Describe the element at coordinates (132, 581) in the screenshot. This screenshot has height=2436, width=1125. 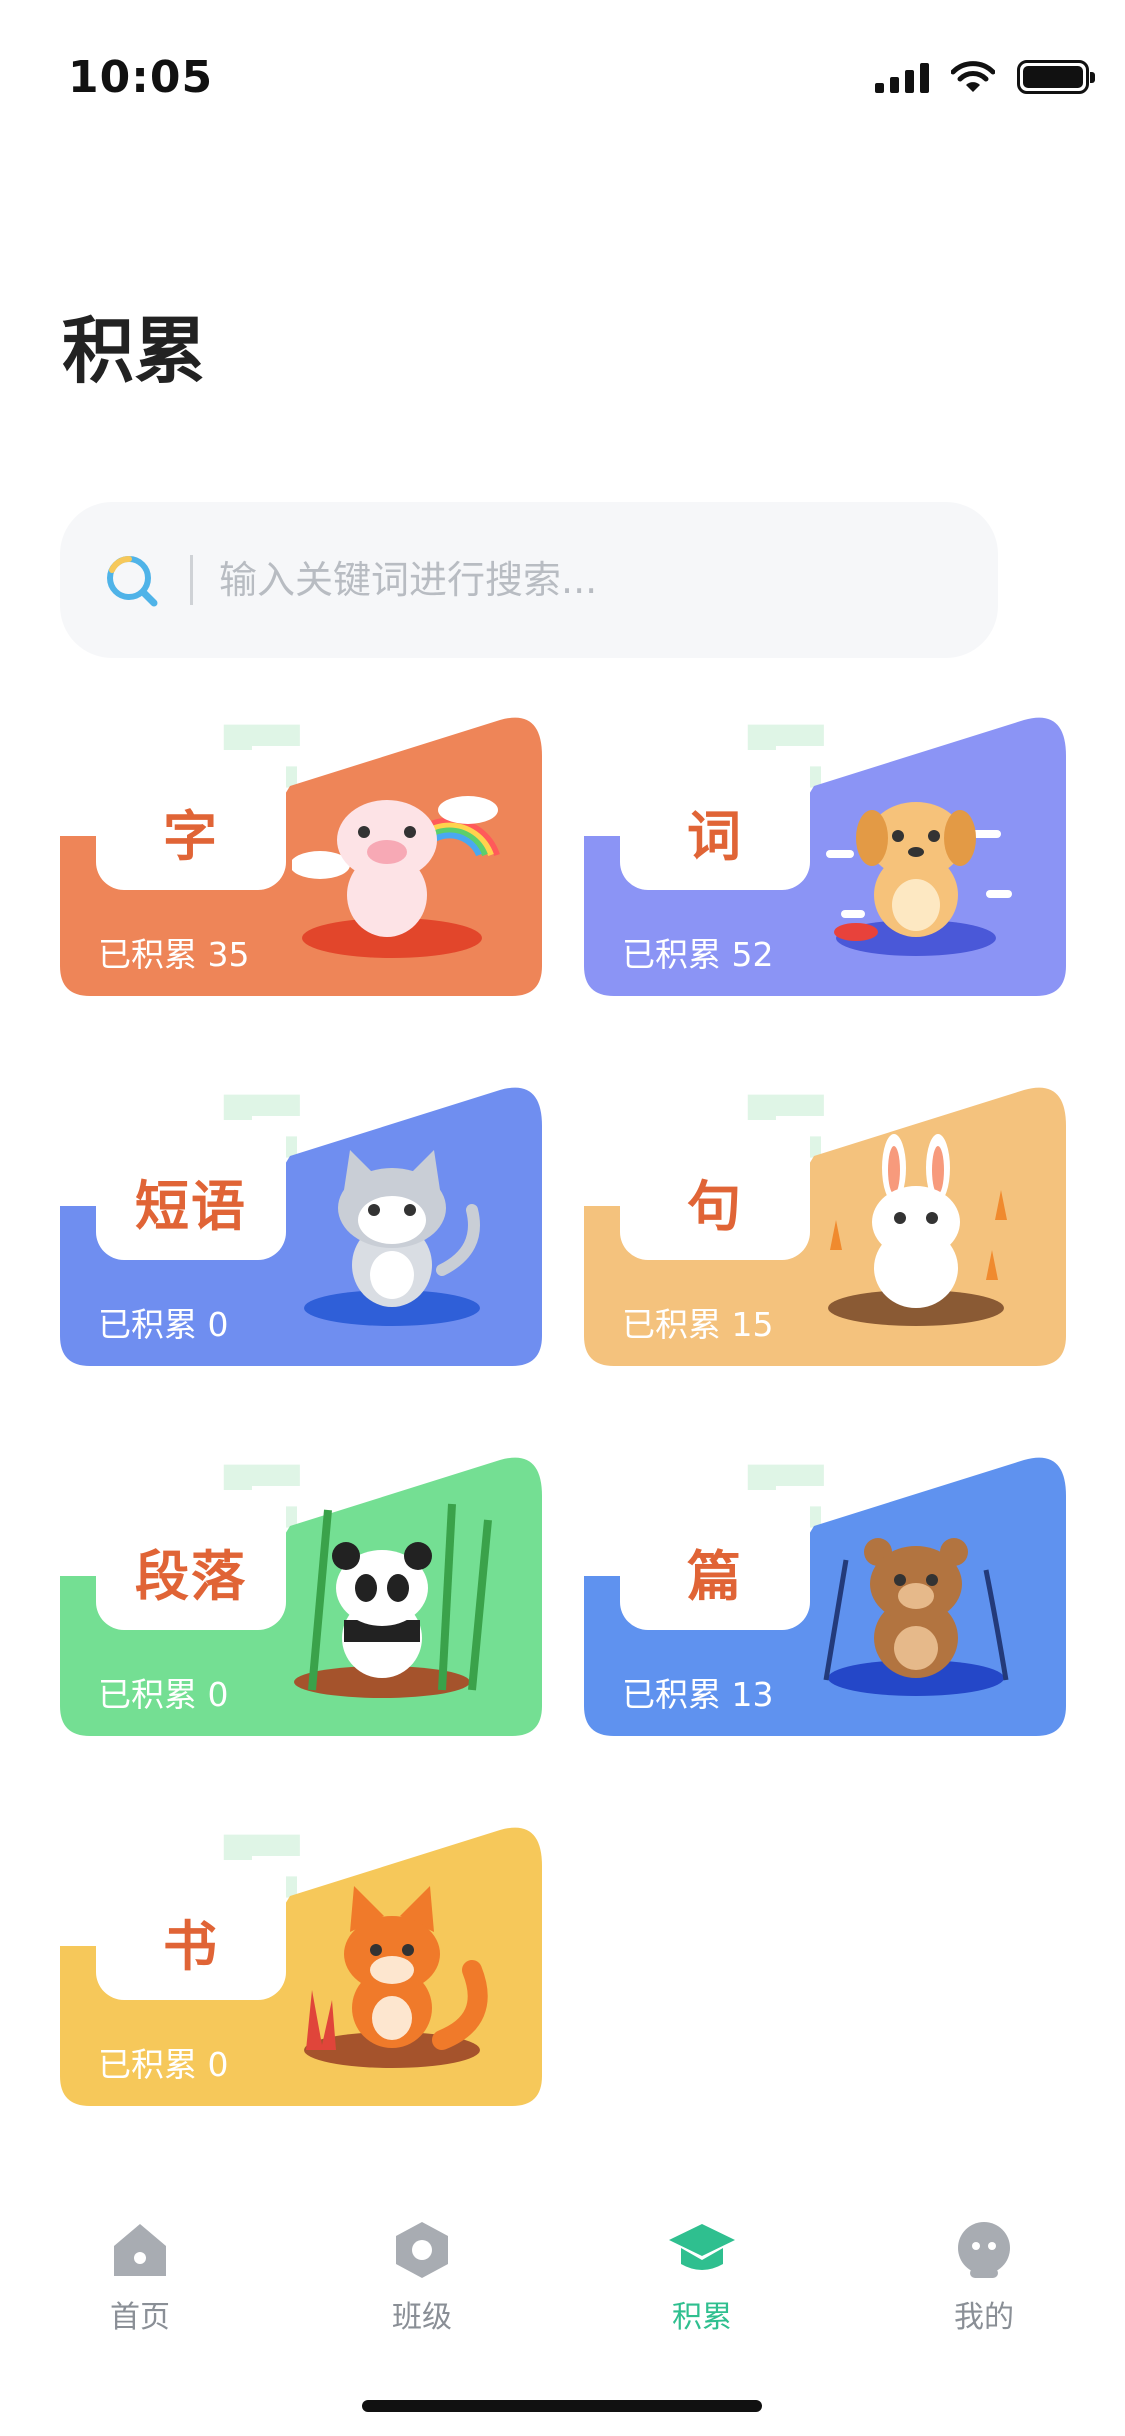
I see `search-icon` at that location.